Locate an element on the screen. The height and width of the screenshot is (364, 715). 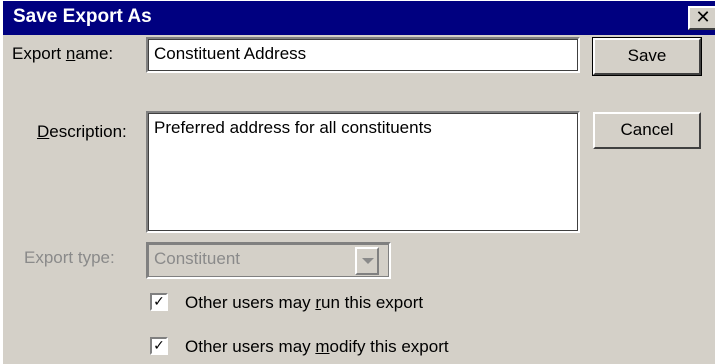
close-button: ✕ is located at coordinates (701, 18).